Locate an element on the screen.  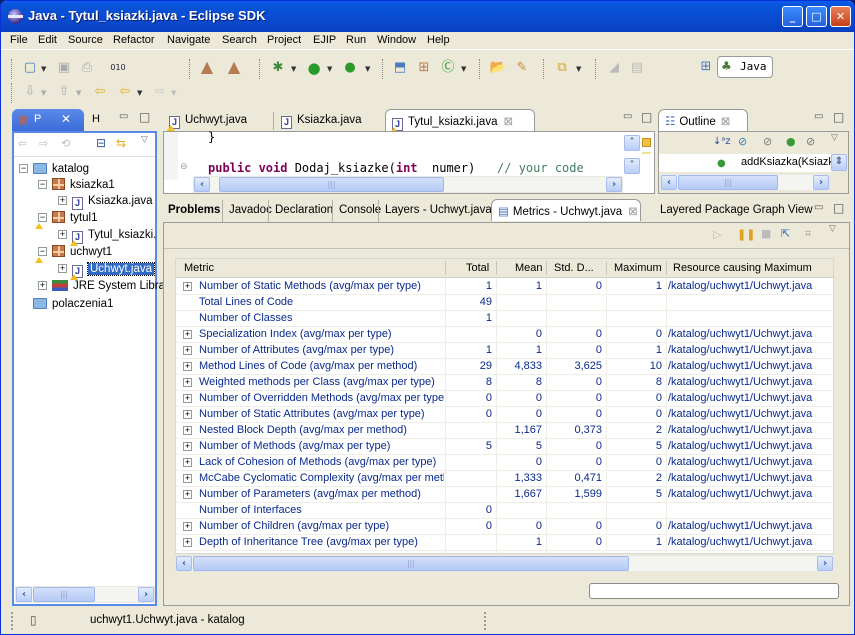
column-divider is located at coordinates (666, 268).